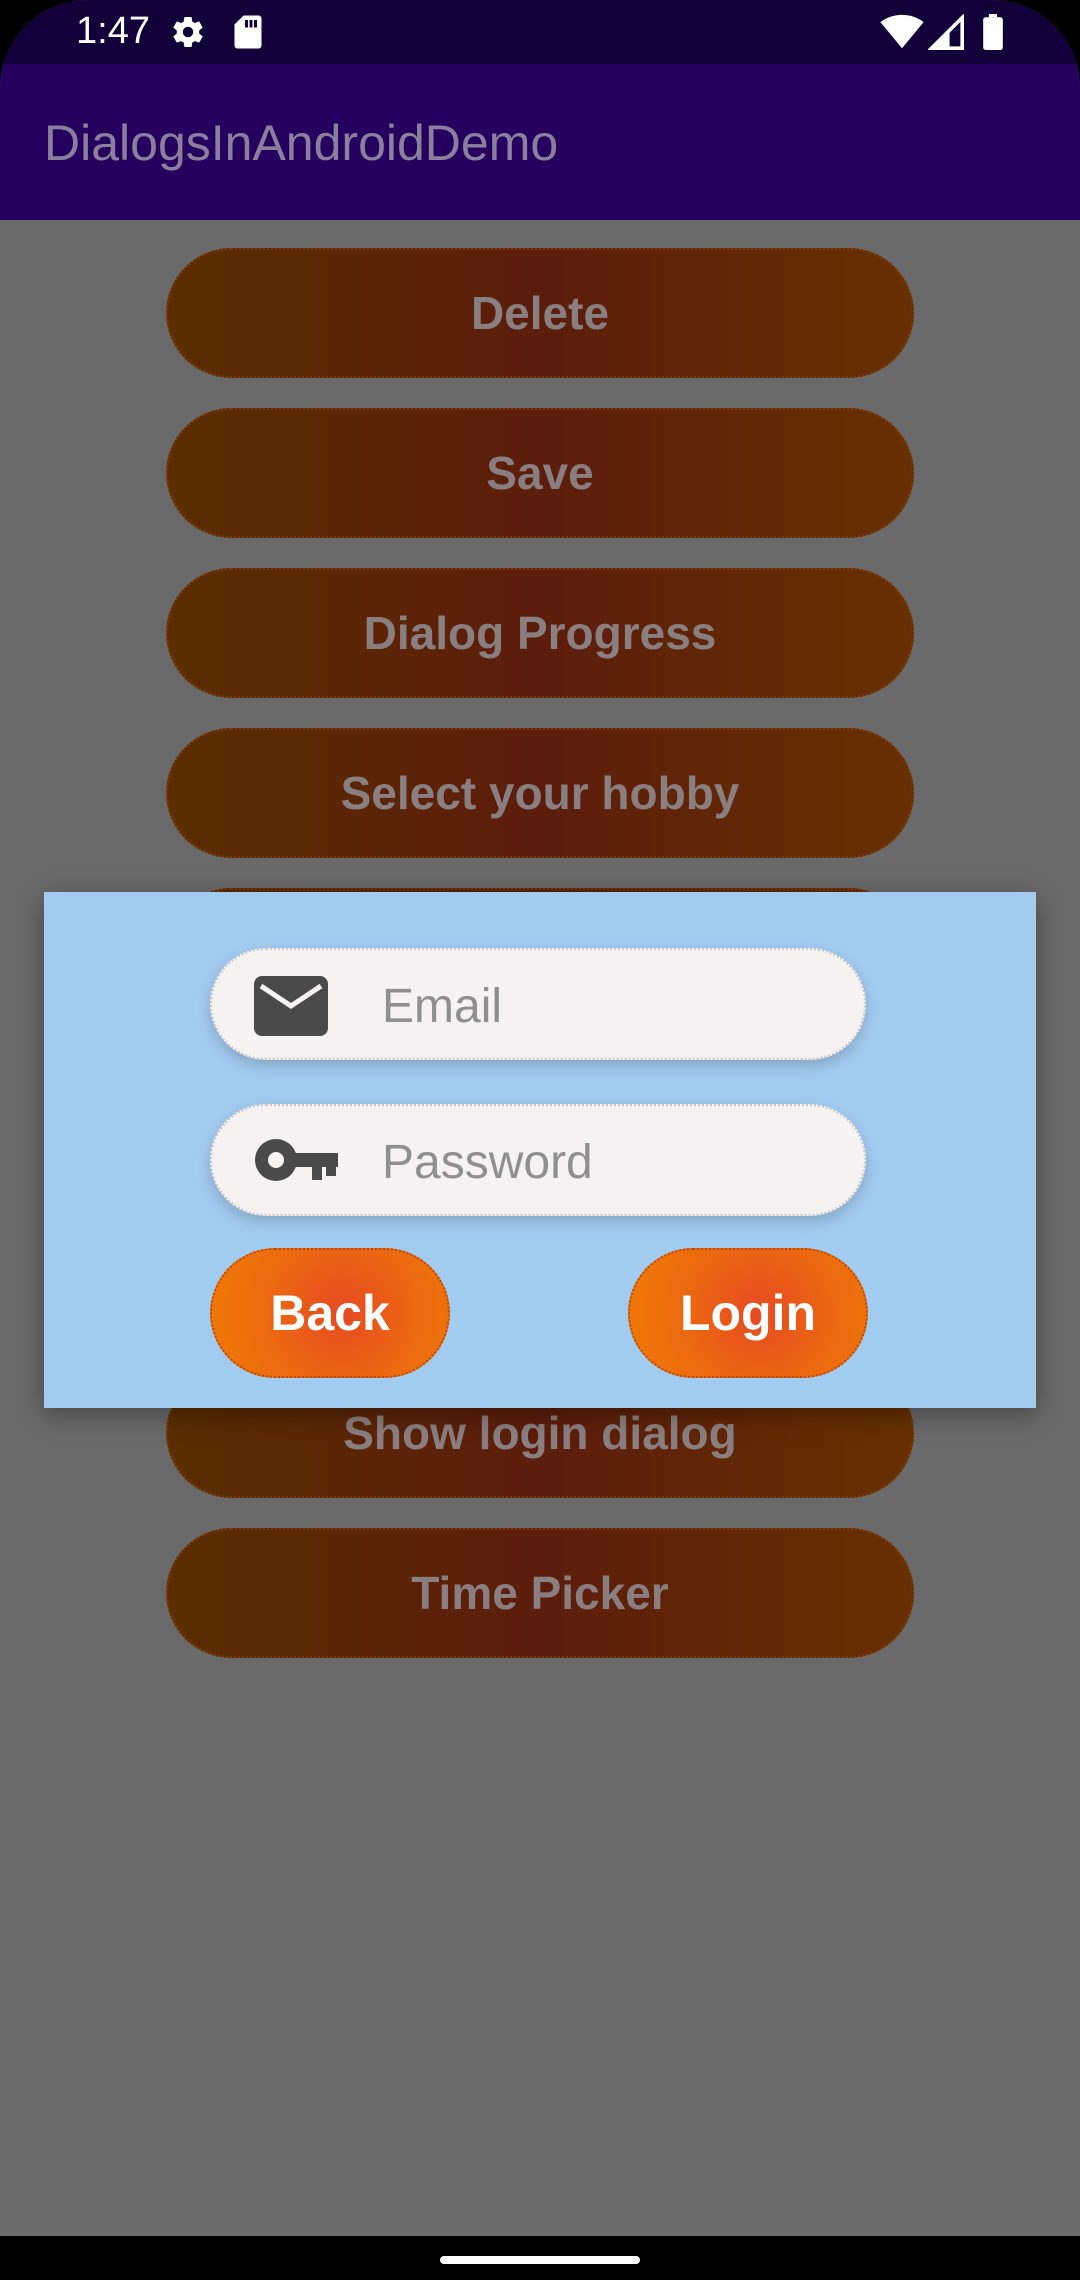 The image size is (1080, 2280). Describe the element at coordinates (993, 34) in the screenshot. I see `battery-icon` at that location.